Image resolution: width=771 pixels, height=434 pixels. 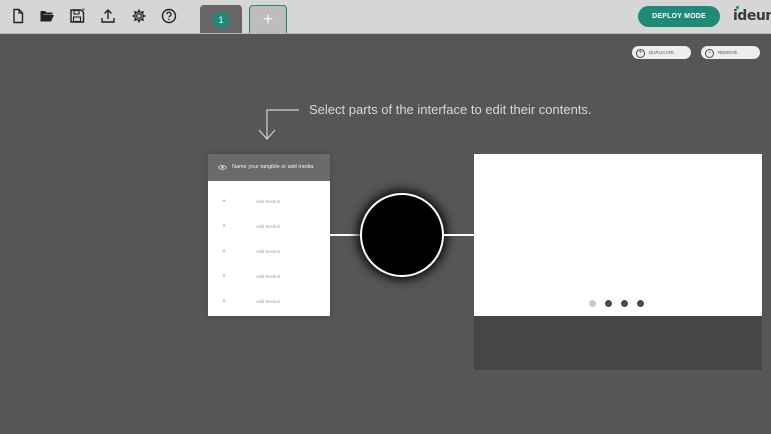 What do you see at coordinates (18, 16) in the screenshot?
I see `new-file-icon` at bounding box center [18, 16].